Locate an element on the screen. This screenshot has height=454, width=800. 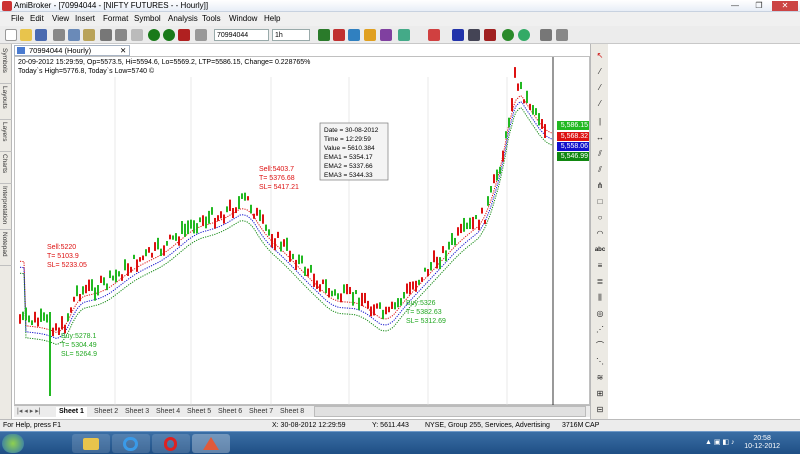
sheet-nav-arrows: |◂ ◂ ▸ ▸| is located at coordinates (33, 412).